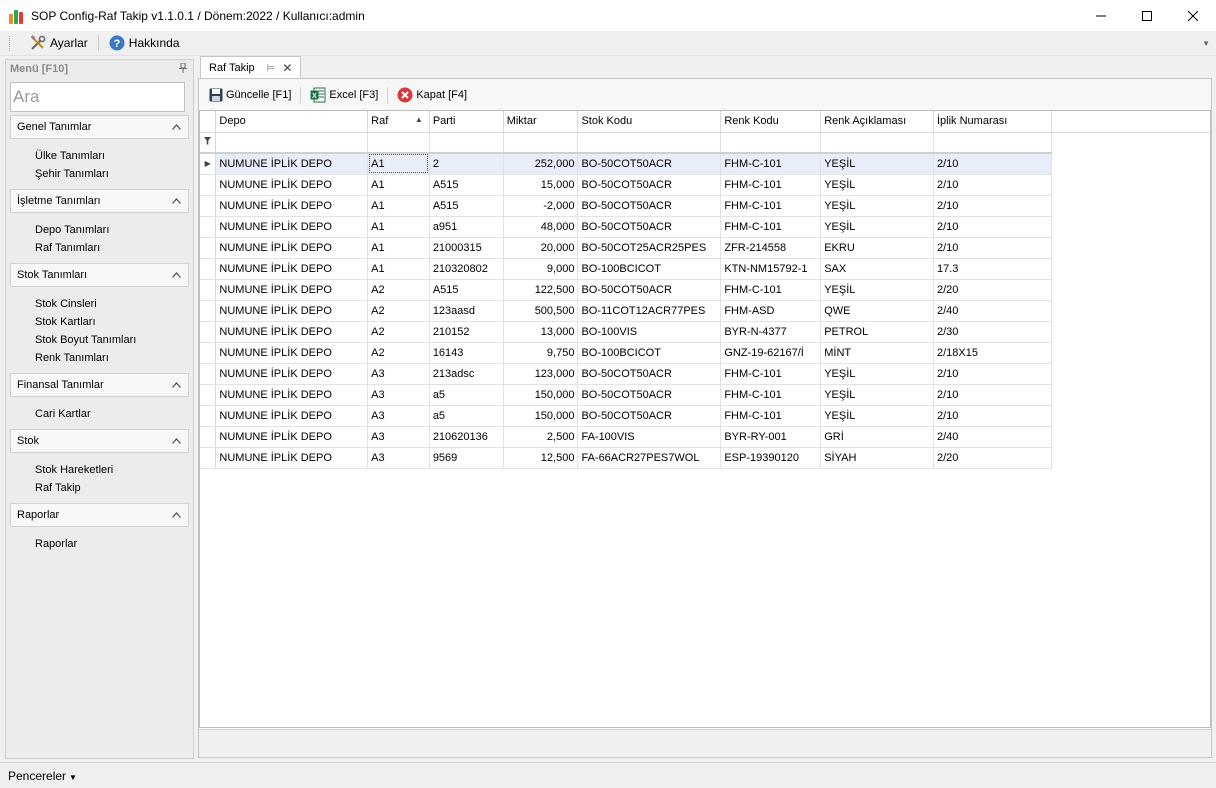  Describe the element at coordinates (466, 353) in the screenshot. I see `cell-parti: 16143` at that location.